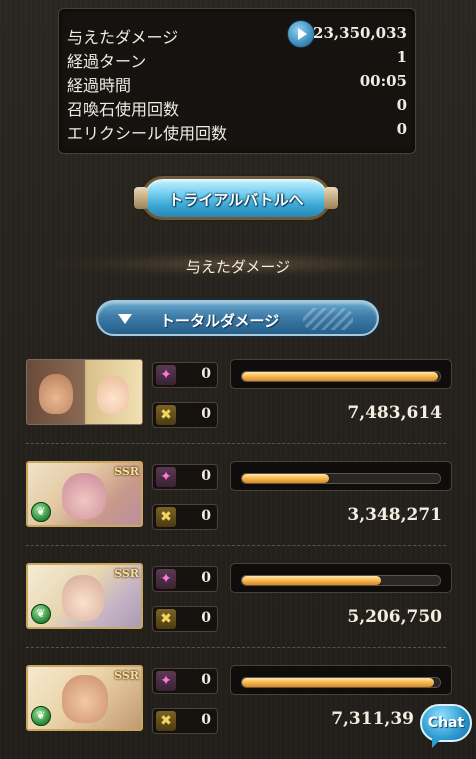  Describe the element at coordinates (394, 413) in the screenshot. I see `damage-value: 7,483,614` at that location.